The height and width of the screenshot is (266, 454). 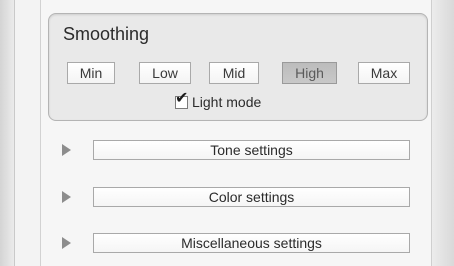 I want to click on light-mode-row: ✔ Light mode, so click(x=218, y=100).